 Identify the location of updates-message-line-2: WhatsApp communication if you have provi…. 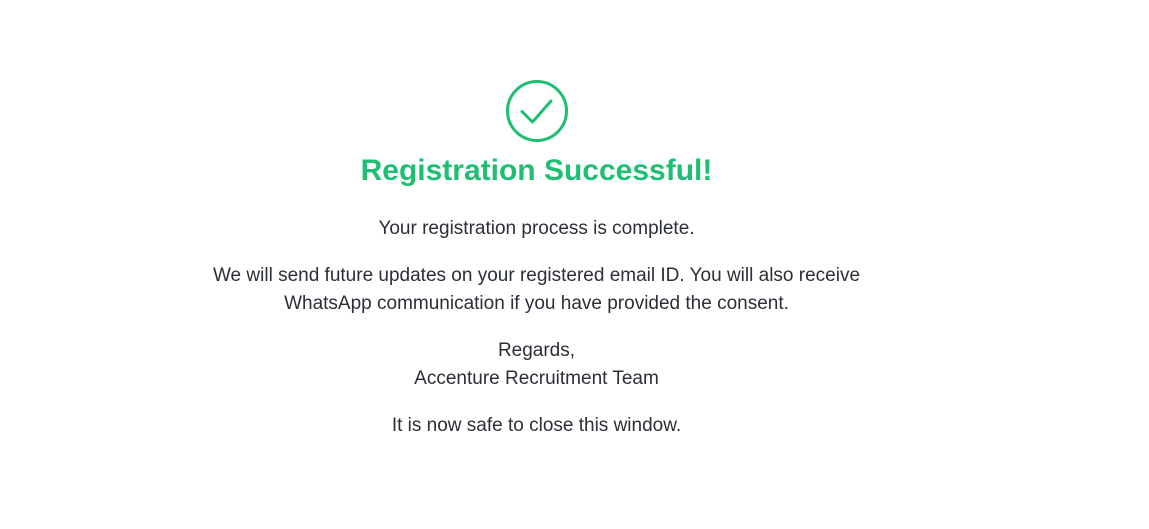
(536, 303).